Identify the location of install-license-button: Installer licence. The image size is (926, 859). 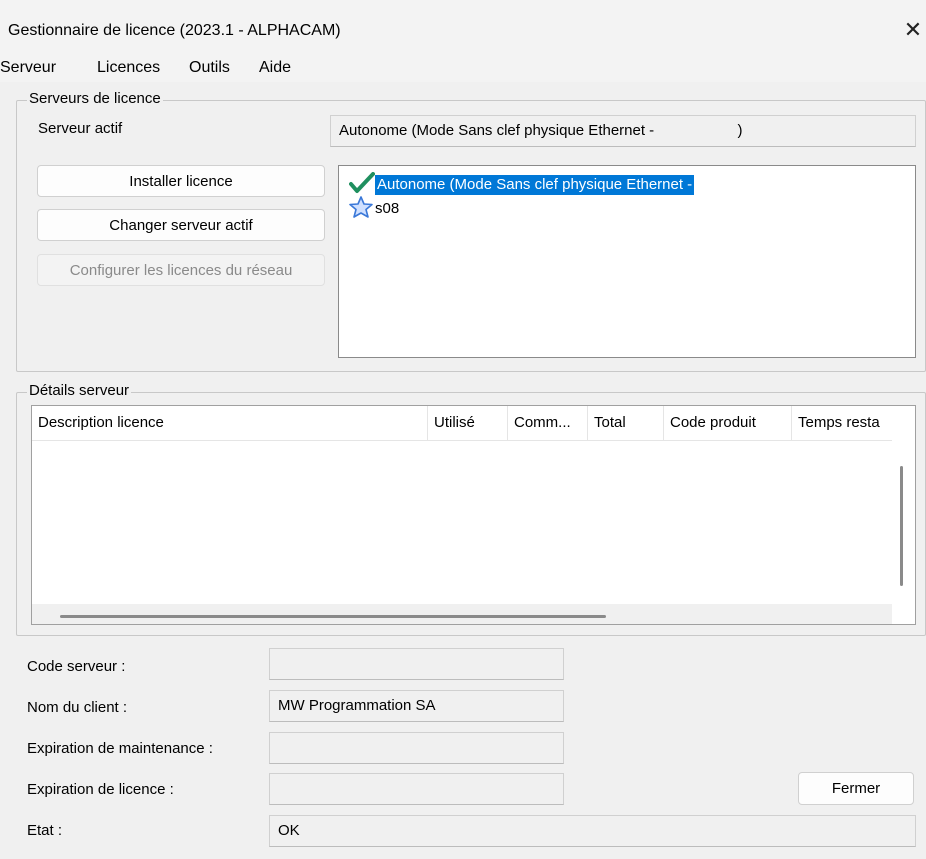
(181, 181).